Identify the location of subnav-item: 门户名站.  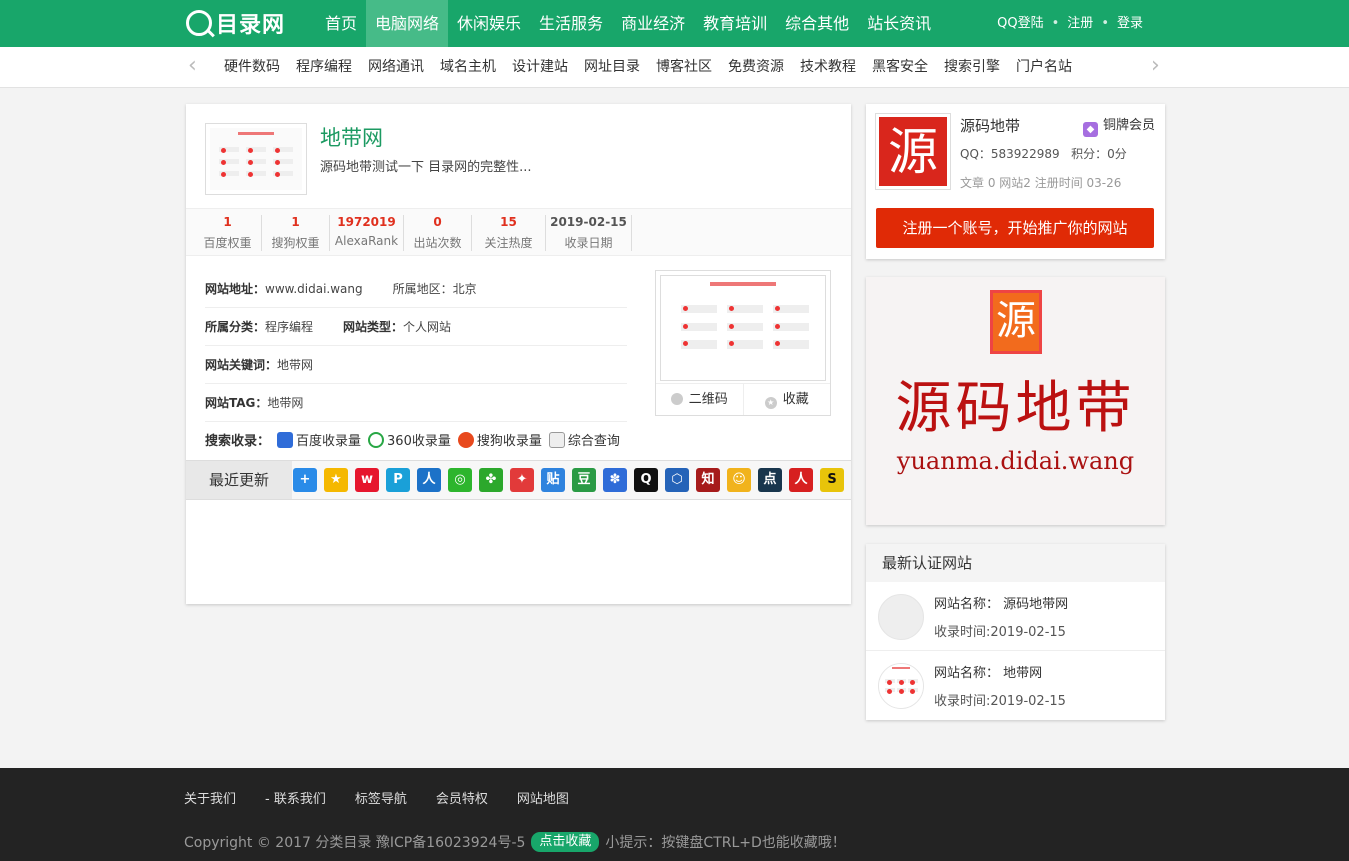
(1044, 67).